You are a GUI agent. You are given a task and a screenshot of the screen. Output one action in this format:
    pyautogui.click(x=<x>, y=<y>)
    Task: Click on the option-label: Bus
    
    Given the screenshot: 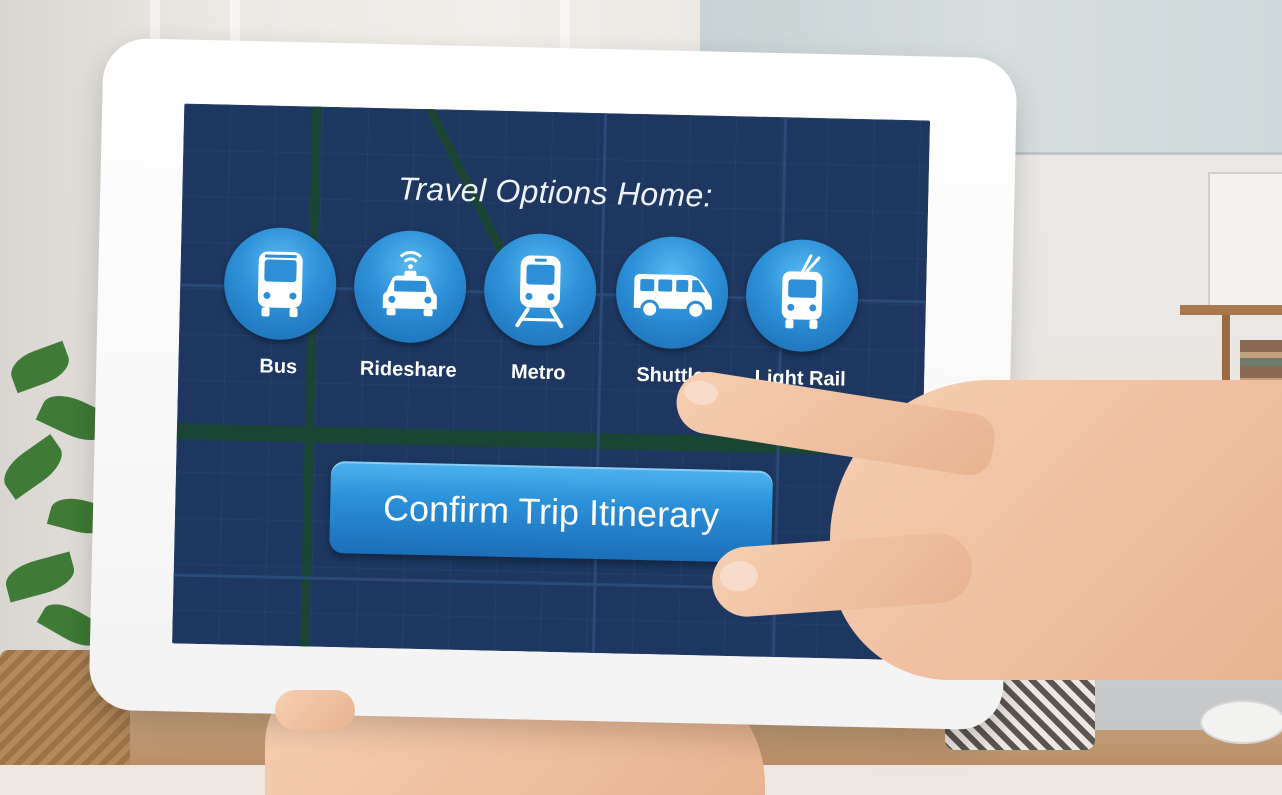 What is the action you would take?
    pyautogui.click(x=278, y=367)
    